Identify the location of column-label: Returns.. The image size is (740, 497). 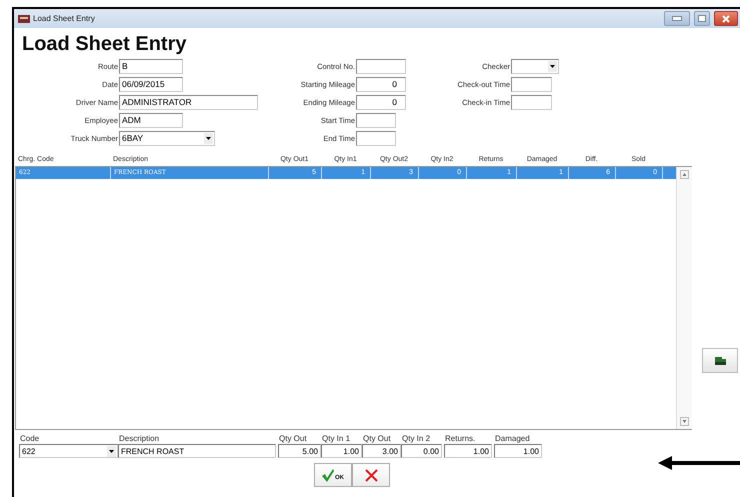
(460, 439).